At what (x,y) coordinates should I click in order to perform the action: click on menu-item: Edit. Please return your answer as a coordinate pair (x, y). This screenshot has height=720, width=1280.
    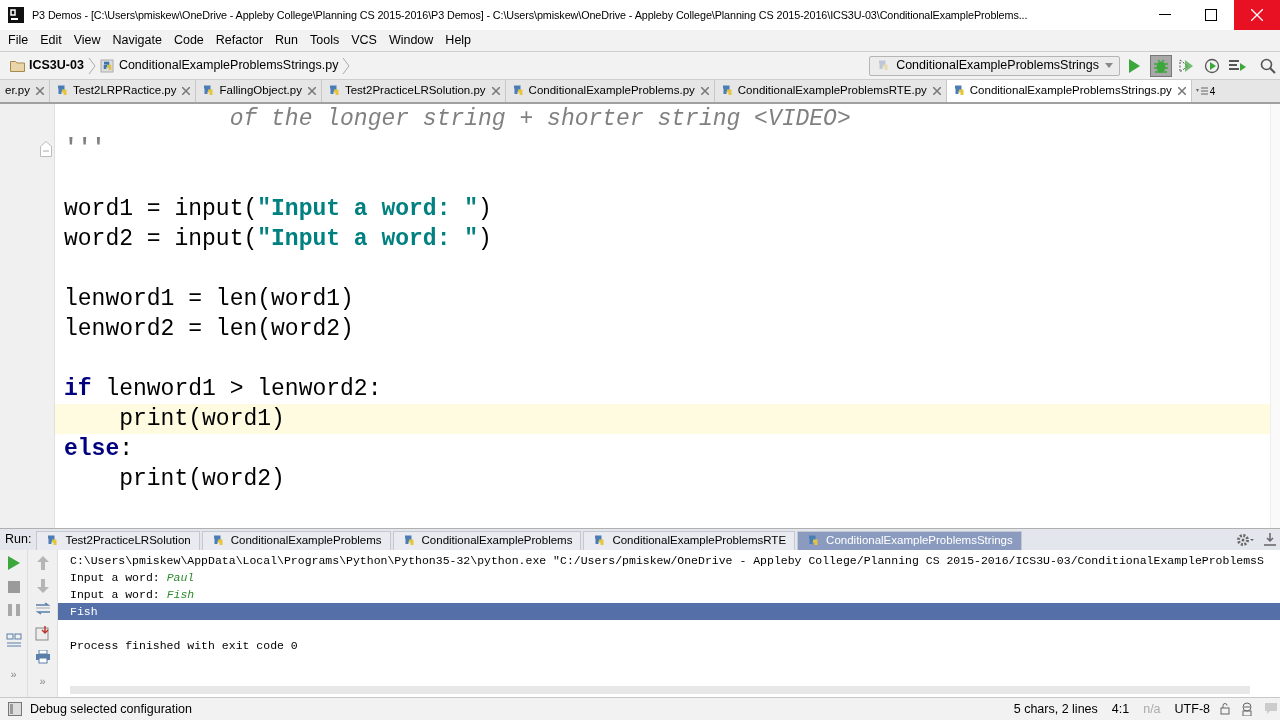
    Looking at the image, I should click on (51, 40).